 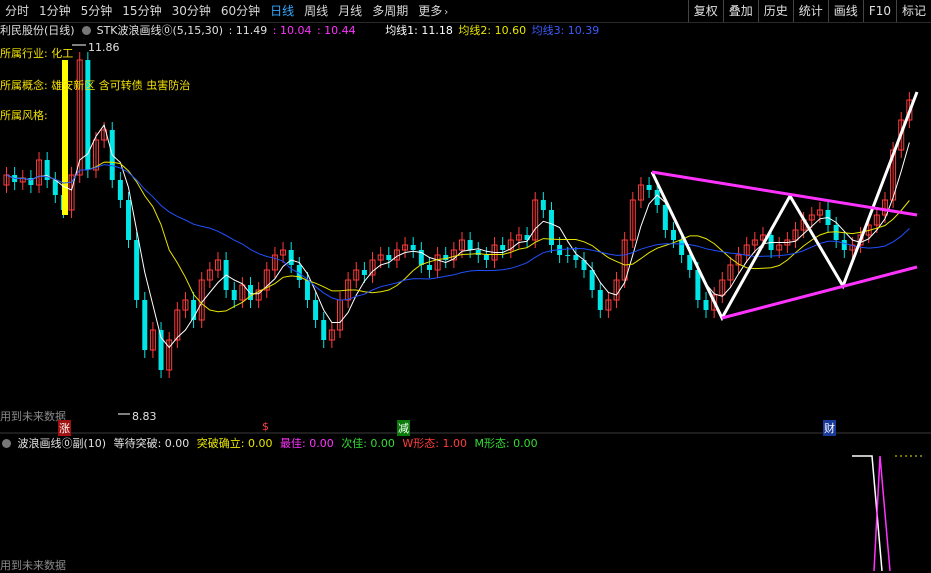 I want to click on channel-lower-line, so click(x=819, y=292).